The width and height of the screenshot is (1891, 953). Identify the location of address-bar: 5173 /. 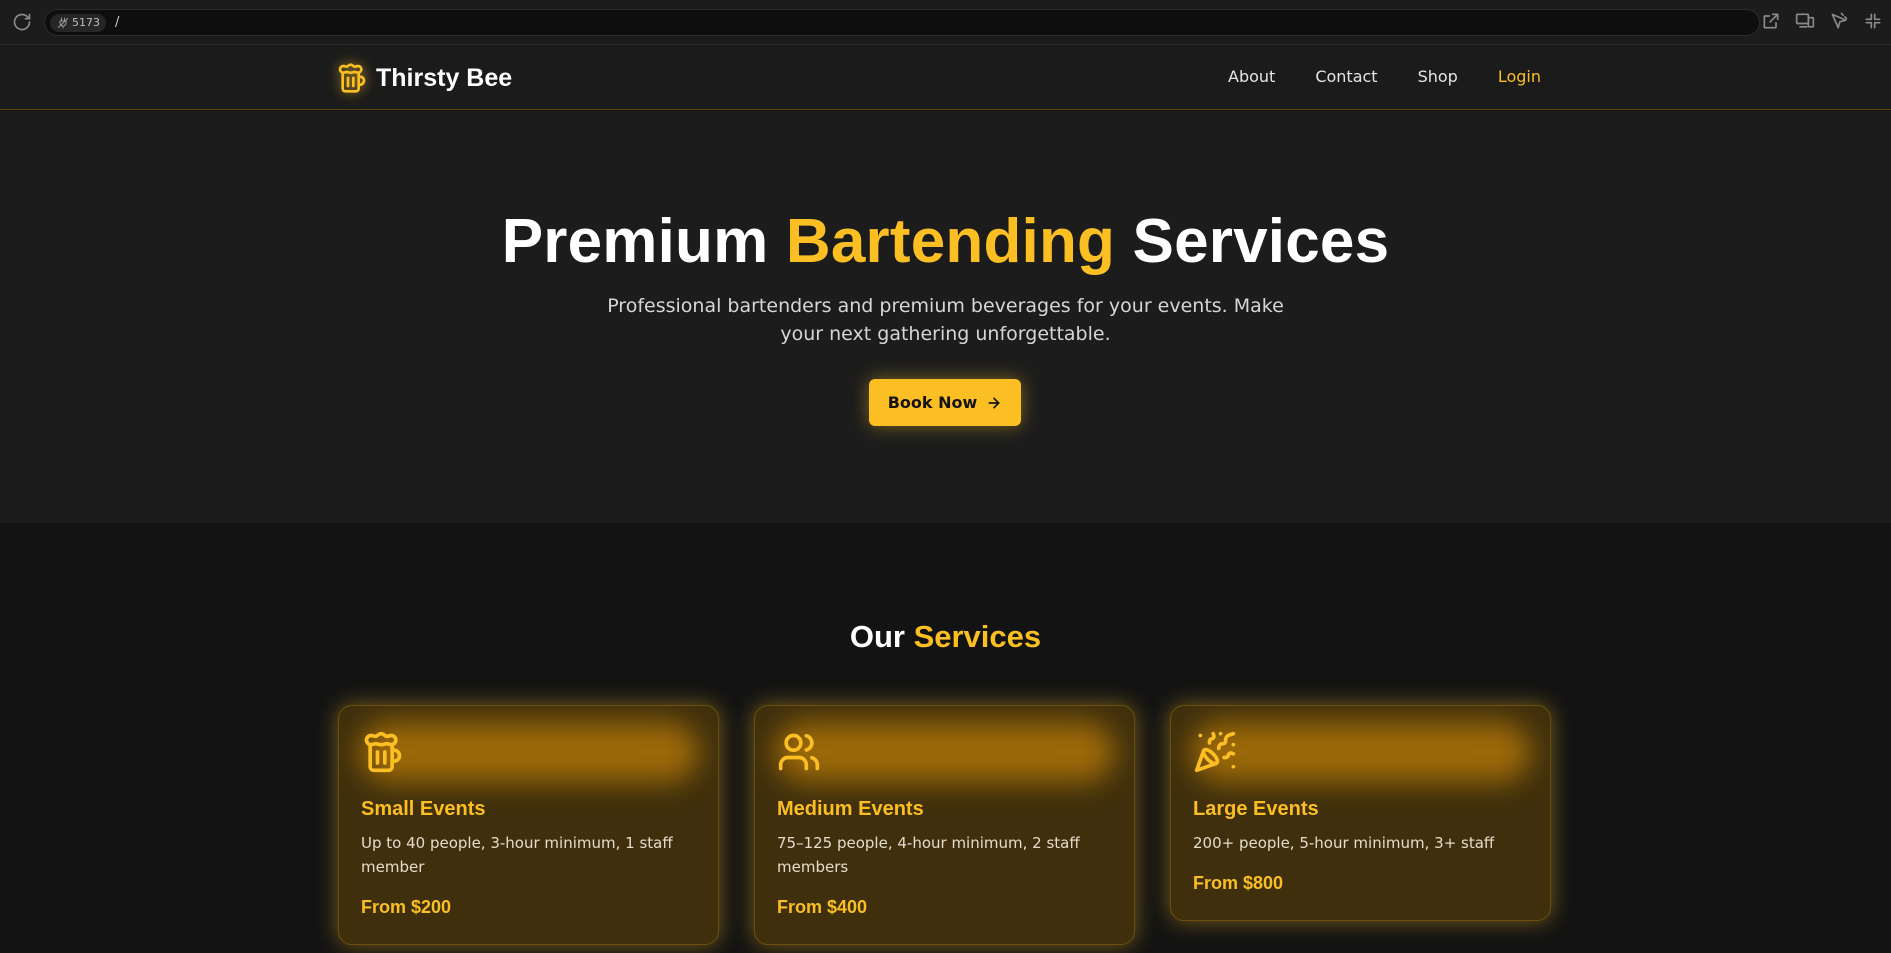
(902, 22).